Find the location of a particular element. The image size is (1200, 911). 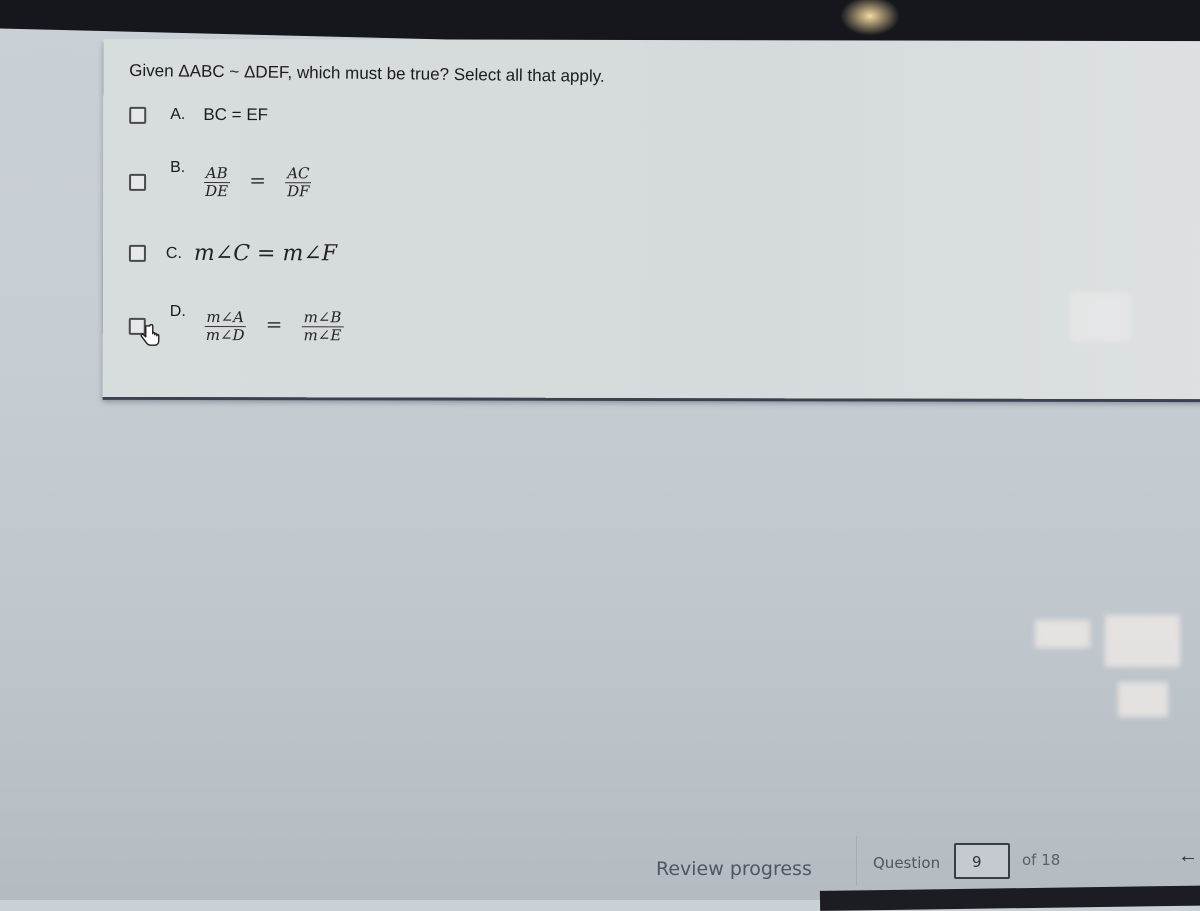

question-number-input: 9 is located at coordinates (982, 861).